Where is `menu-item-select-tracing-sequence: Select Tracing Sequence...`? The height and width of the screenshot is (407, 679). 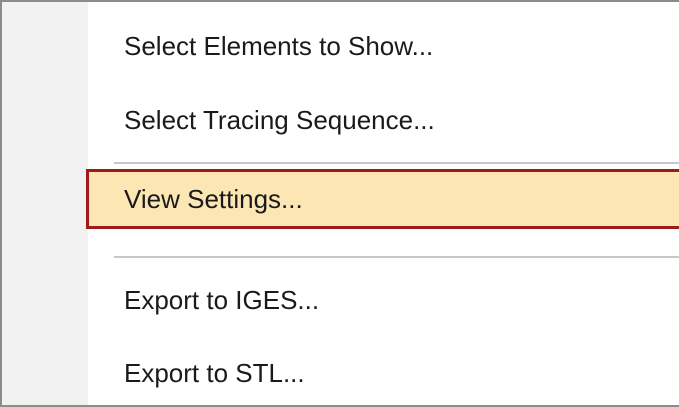
menu-item-select-tracing-sequence: Select Tracing Sequence... is located at coordinates (382, 120).